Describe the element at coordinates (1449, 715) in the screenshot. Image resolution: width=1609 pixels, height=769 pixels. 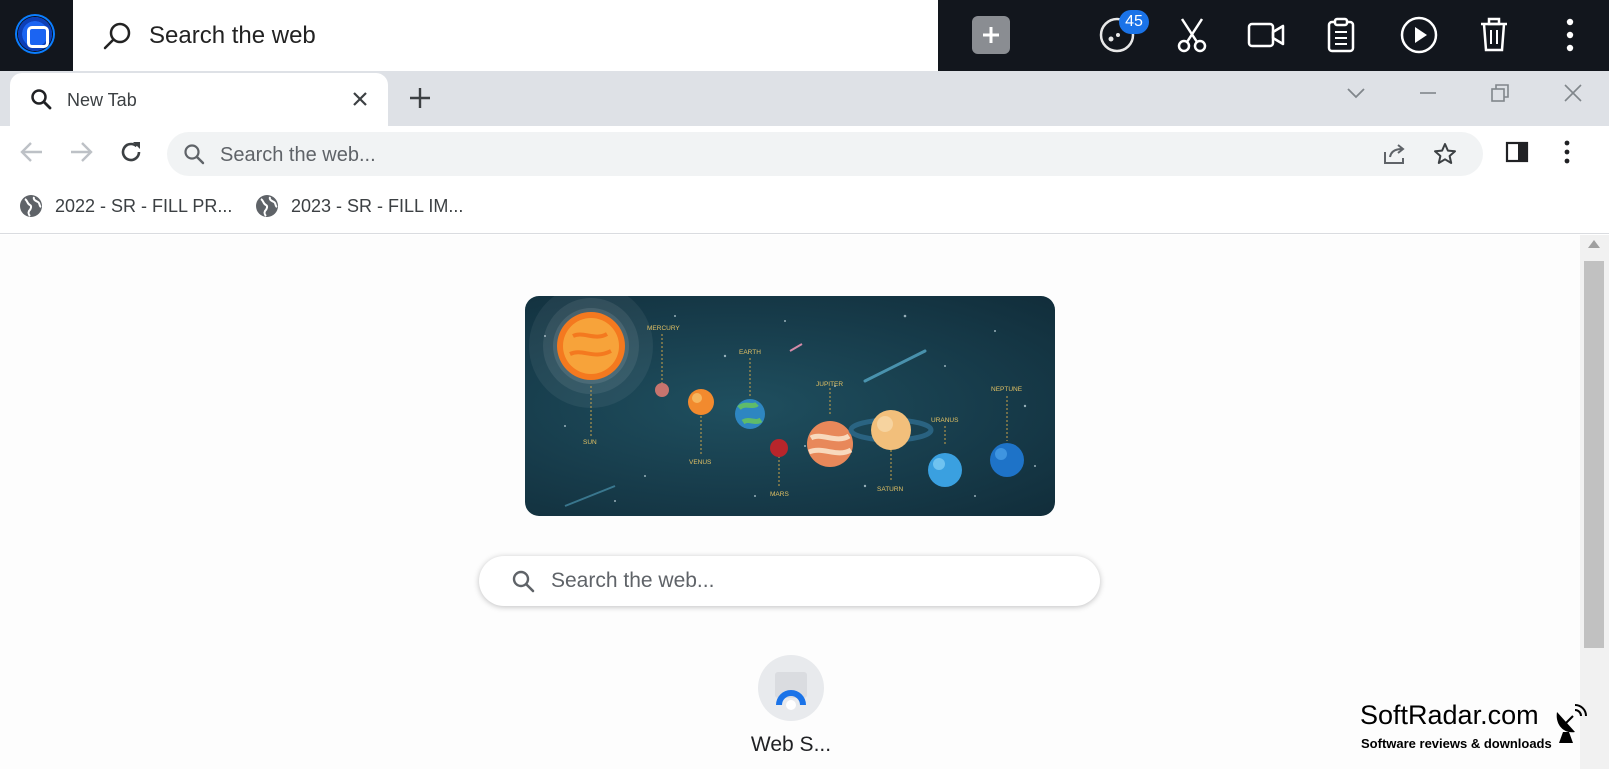
I see `watermark-title: SoftRadar.com` at that location.